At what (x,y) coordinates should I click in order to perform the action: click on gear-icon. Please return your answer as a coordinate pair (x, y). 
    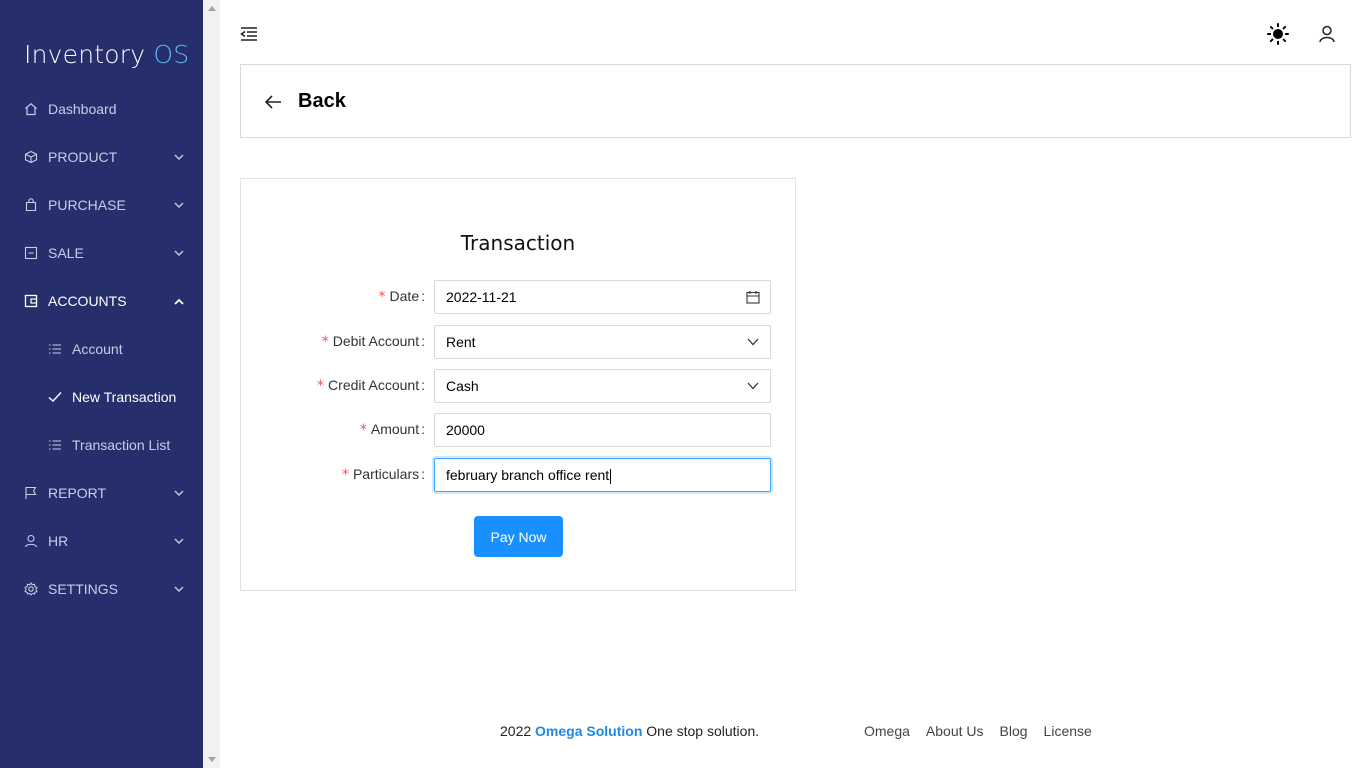
    Looking at the image, I should click on (31, 589).